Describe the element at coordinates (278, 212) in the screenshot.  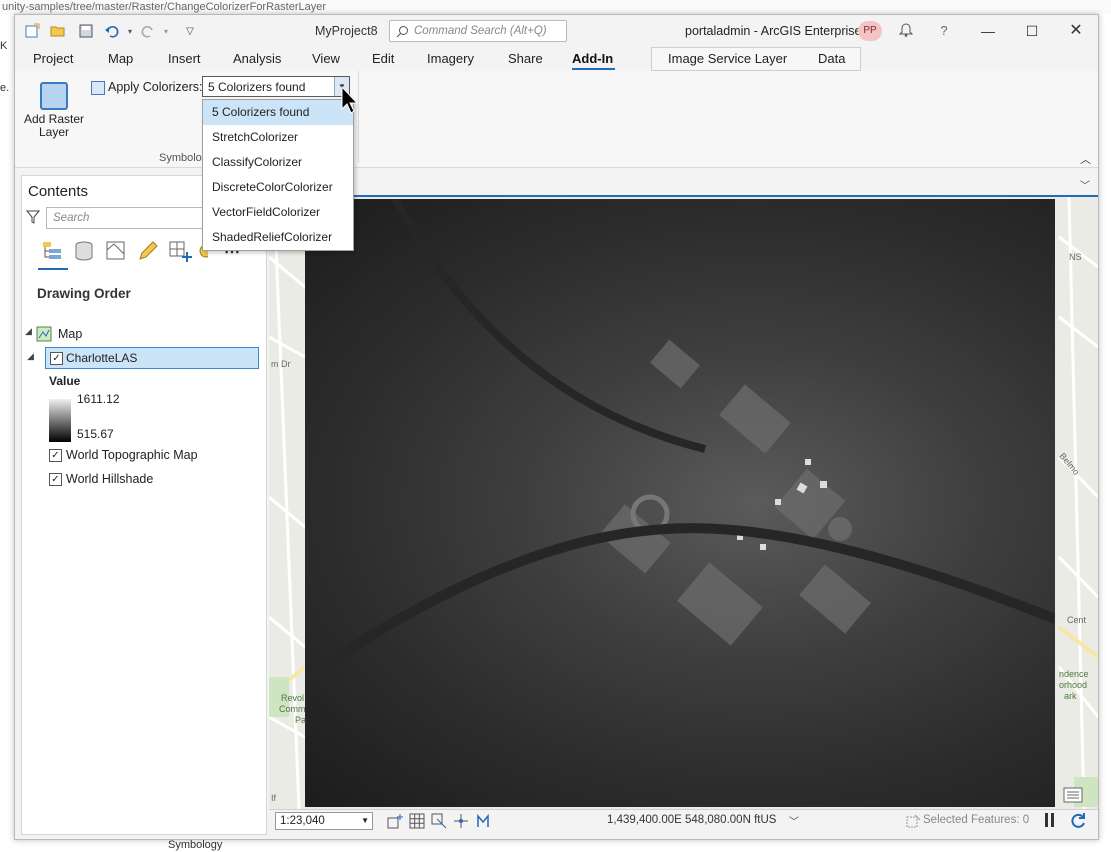
I see `dropdown-item-vector-field: VectorFieldColorizer` at that location.